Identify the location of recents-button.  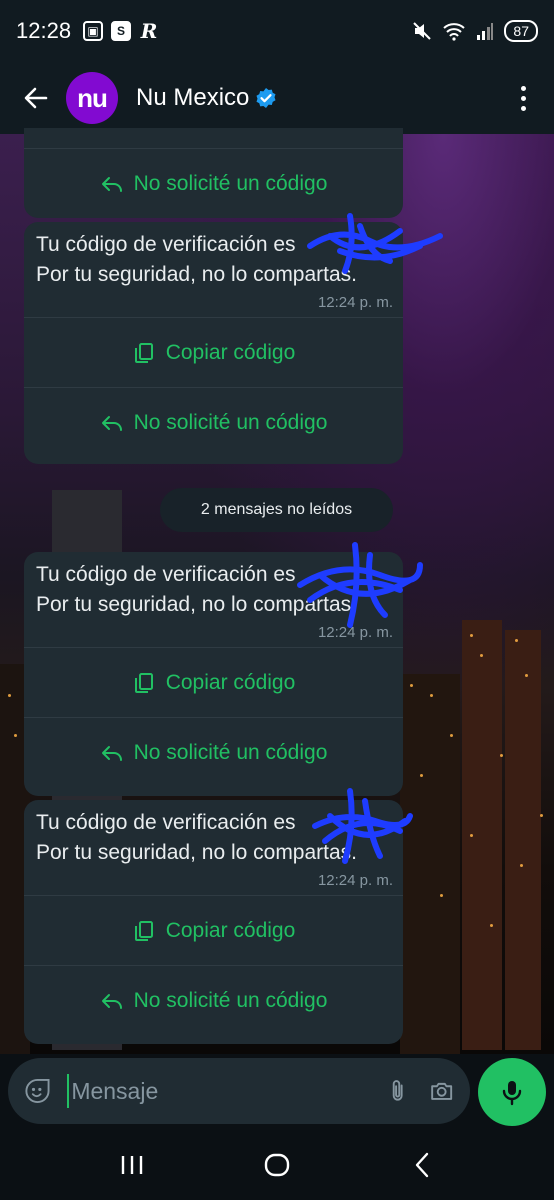
(132, 1165).